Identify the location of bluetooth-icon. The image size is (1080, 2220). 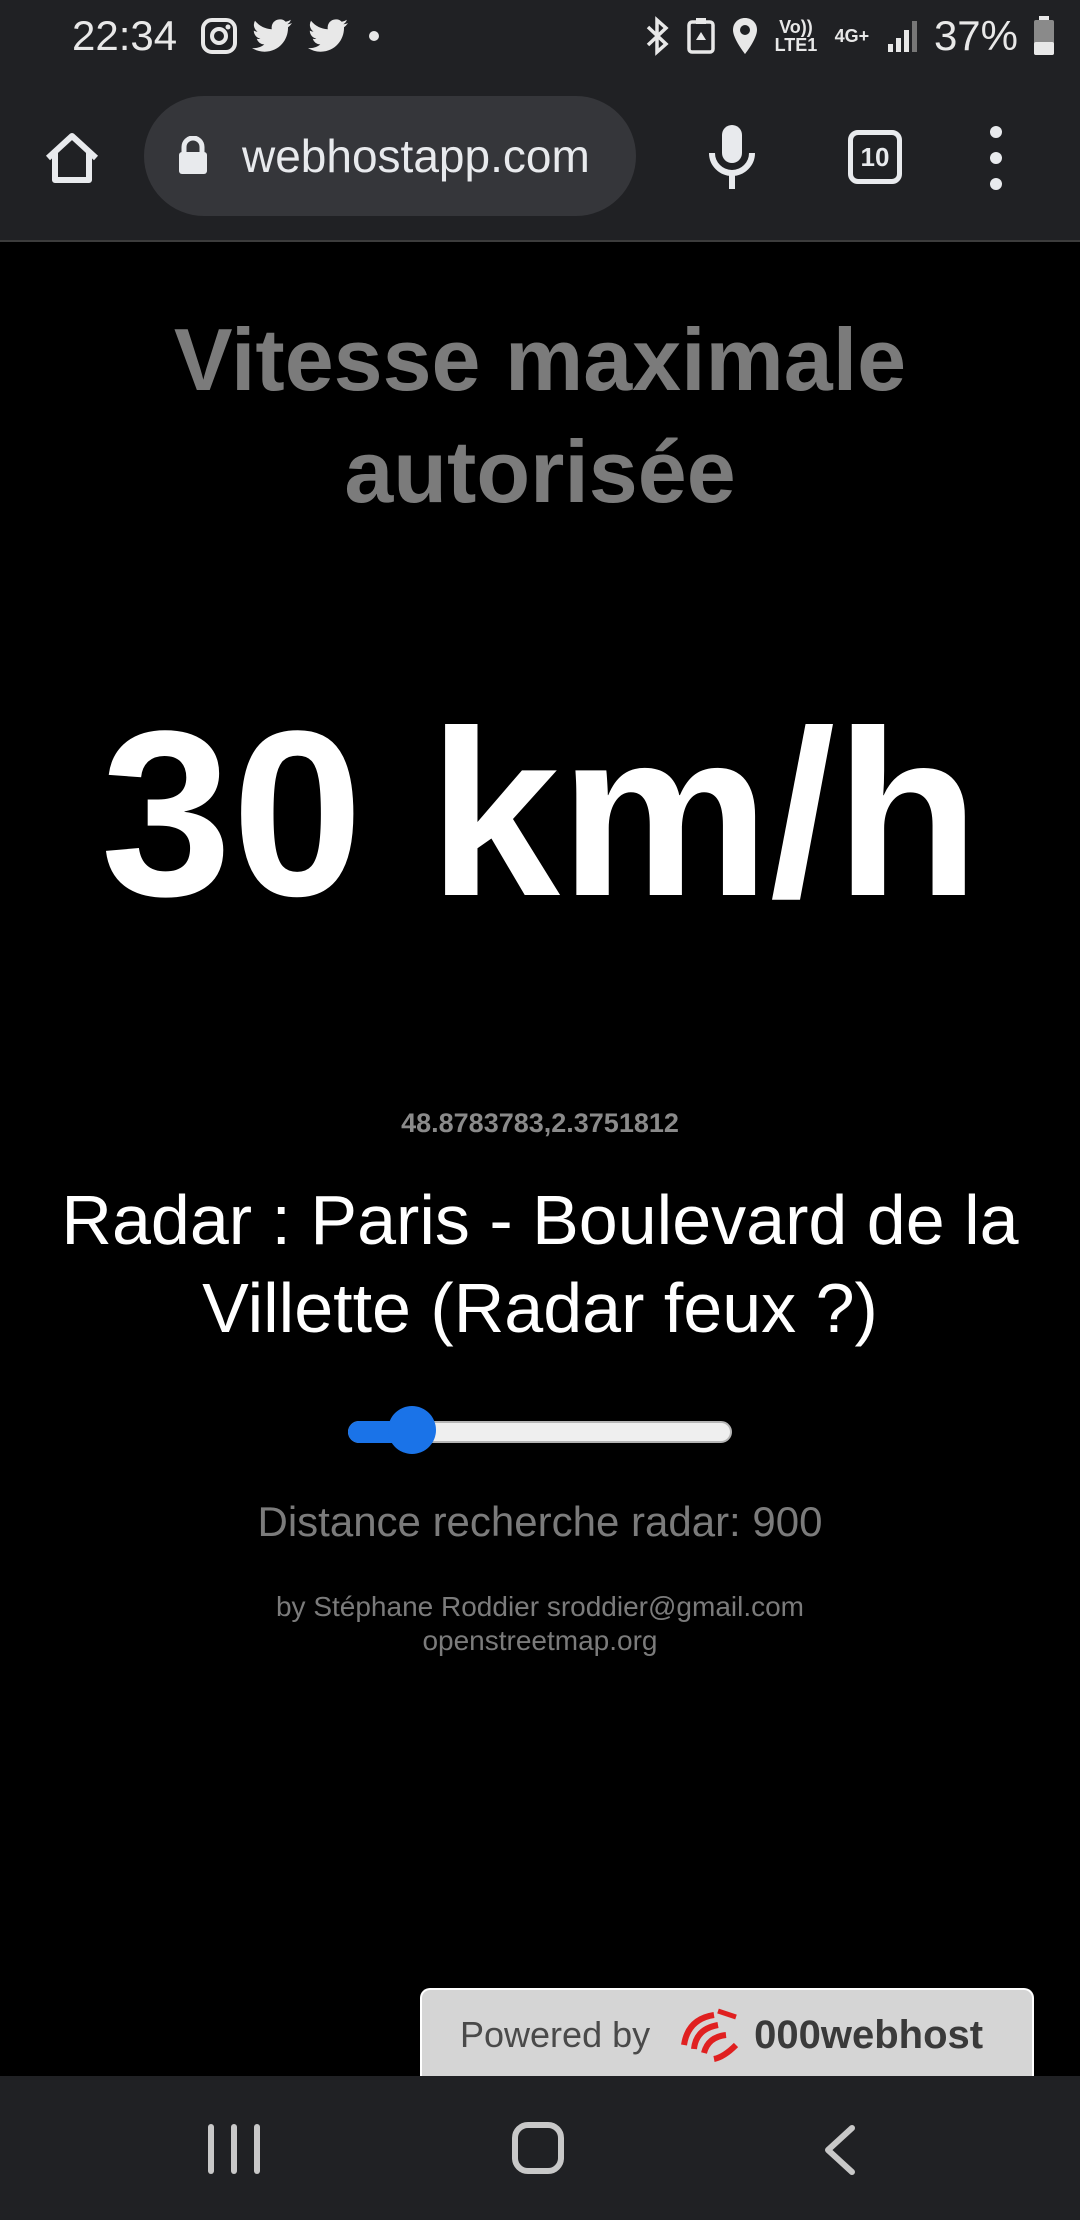
(657, 36).